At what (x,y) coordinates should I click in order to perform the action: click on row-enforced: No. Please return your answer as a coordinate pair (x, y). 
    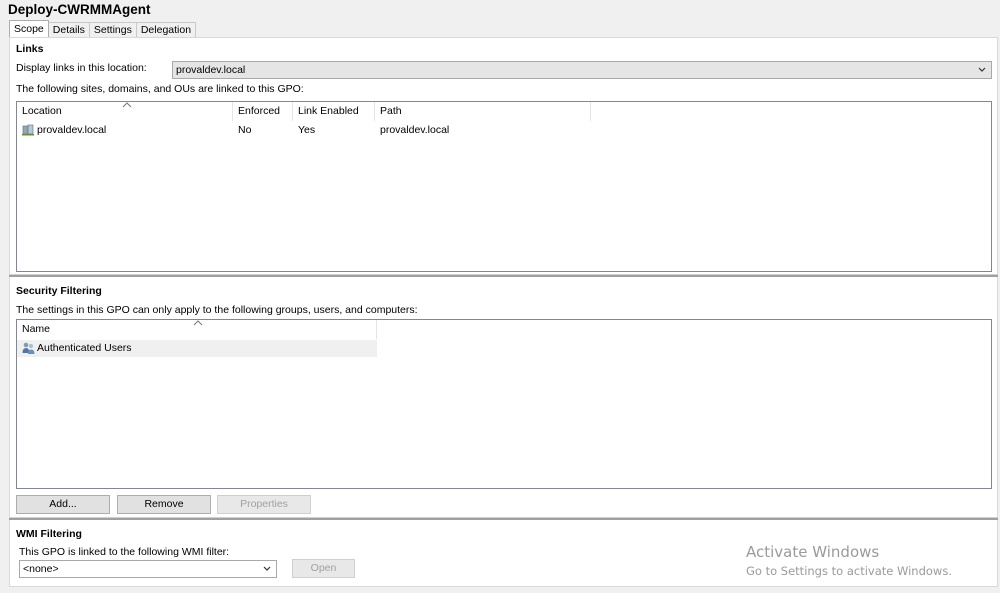
    Looking at the image, I should click on (245, 130).